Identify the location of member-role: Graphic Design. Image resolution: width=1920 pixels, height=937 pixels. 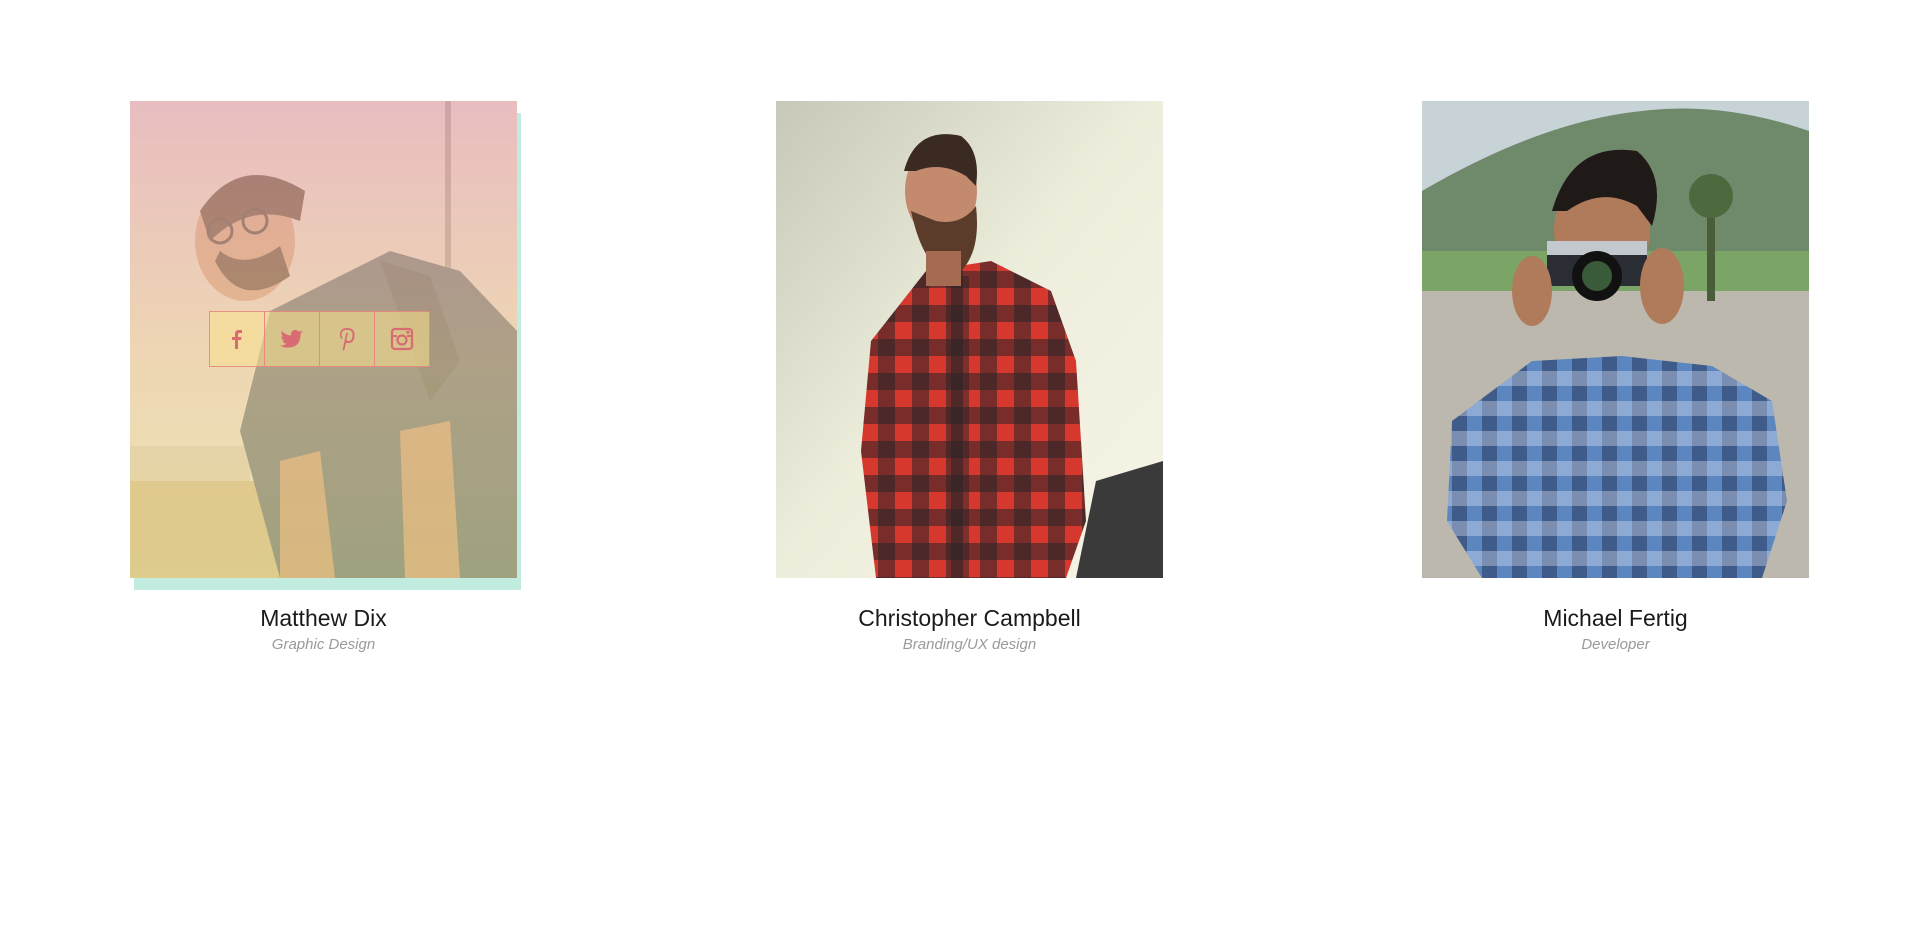
(323, 644).